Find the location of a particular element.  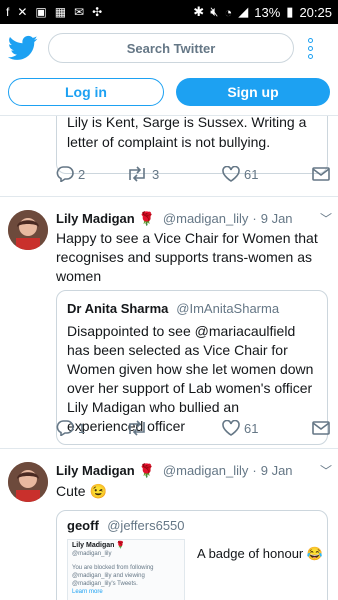

reply-button: 1 is located at coordinates (91, 428).